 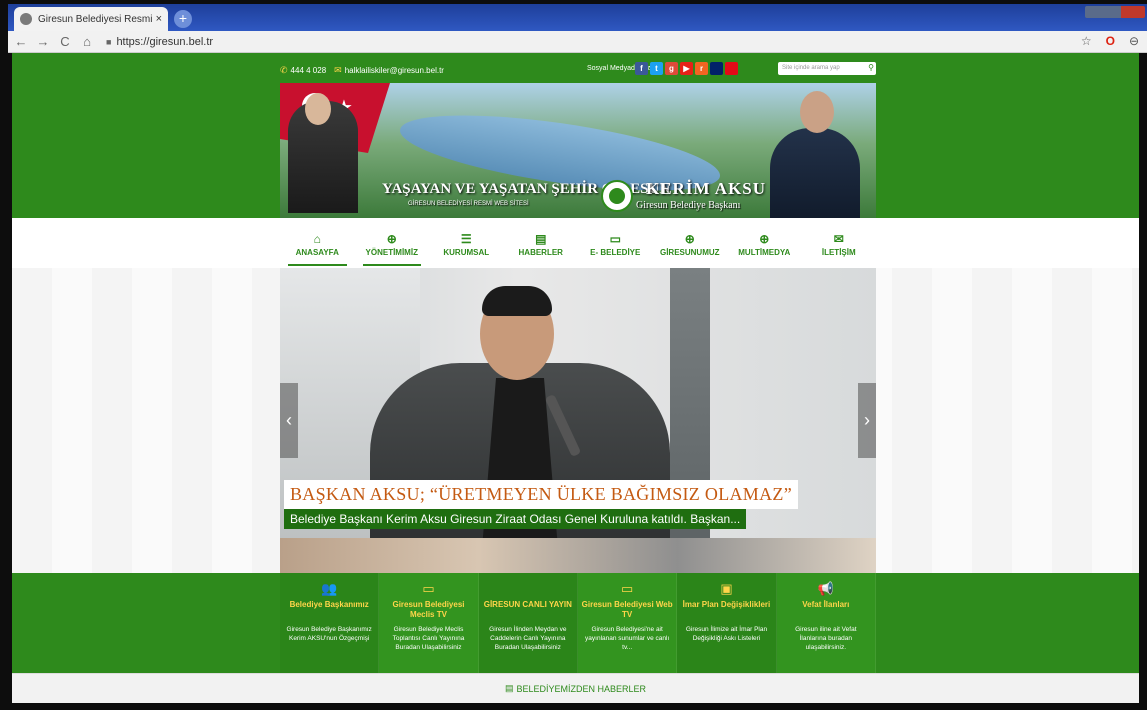 I want to click on address-bar: ← → C ⌂ ■ https://giresun.bel.tr ☆ O ⊖, so click(x=577, y=42).